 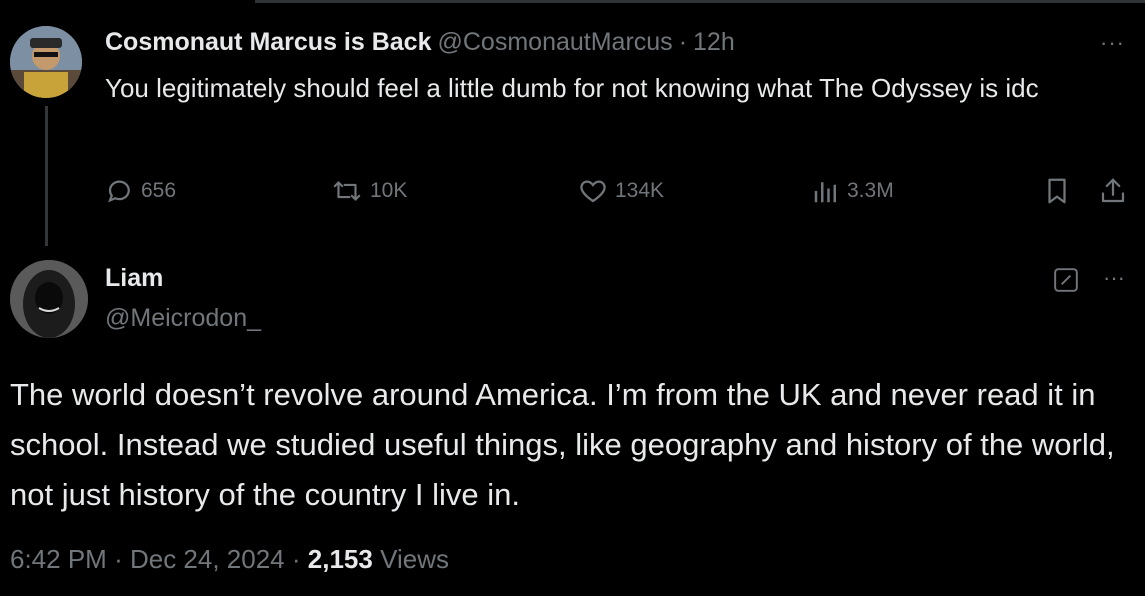 I want to click on edit-icon, so click(x=1066, y=280).